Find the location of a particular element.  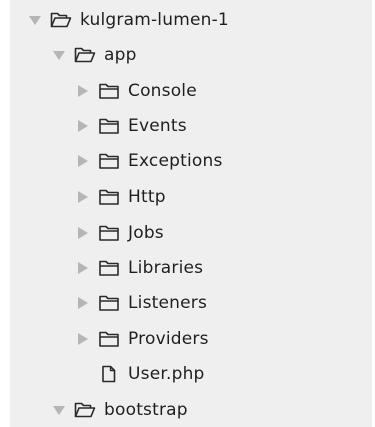

tree-item-label: Http is located at coordinates (147, 197).